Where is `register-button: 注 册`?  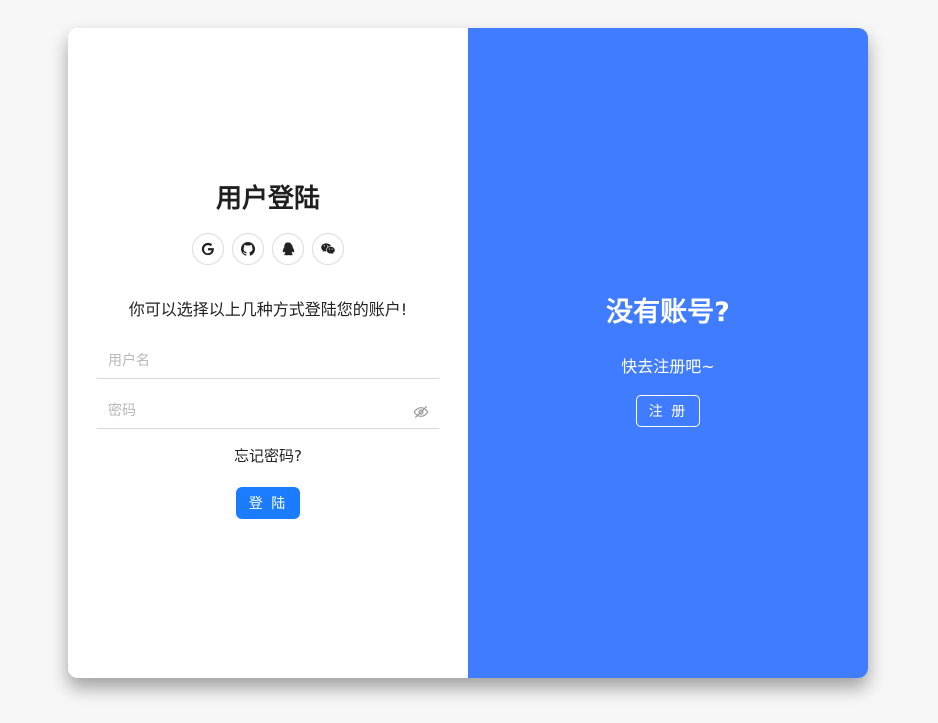 register-button: 注 册 is located at coordinates (668, 411).